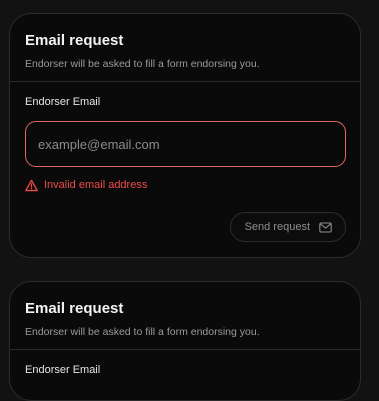 Image resolution: width=379 pixels, height=401 pixels. What do you see at coordinates (185, 363) in the screenshot?
I see `card-body: Endorser Email` at bounding box center [185, 363].